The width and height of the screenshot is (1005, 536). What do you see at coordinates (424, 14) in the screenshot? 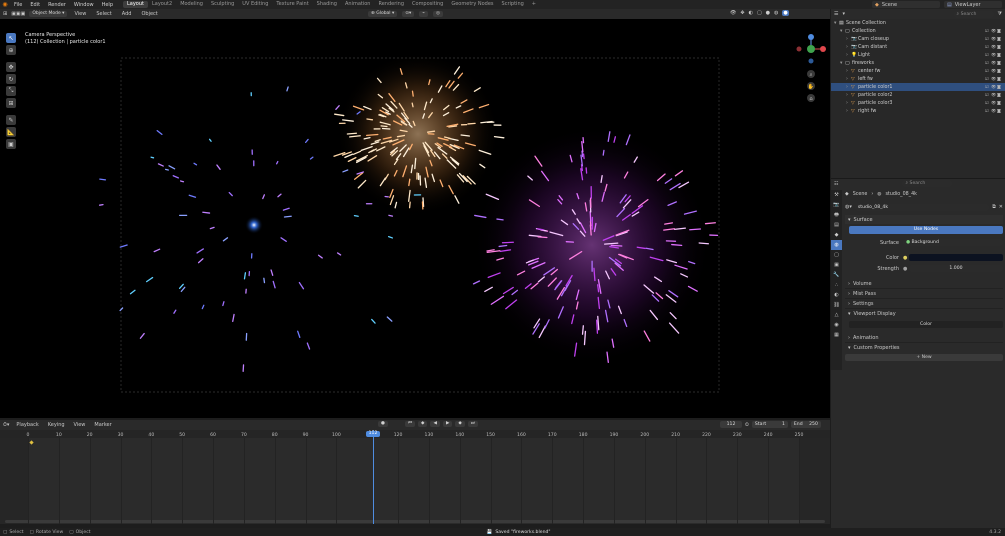
I see `snap-toggle: ⌁` at bounding box center [424, 14].